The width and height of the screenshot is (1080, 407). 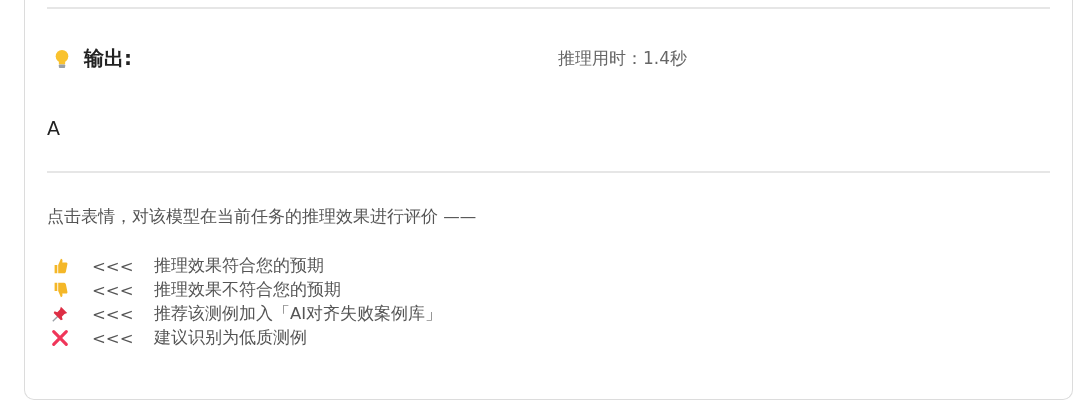 What do you see at coordinates (60, 314) in the screenshot?
I see `pushpin-icon` at bounding box center [60, 314].